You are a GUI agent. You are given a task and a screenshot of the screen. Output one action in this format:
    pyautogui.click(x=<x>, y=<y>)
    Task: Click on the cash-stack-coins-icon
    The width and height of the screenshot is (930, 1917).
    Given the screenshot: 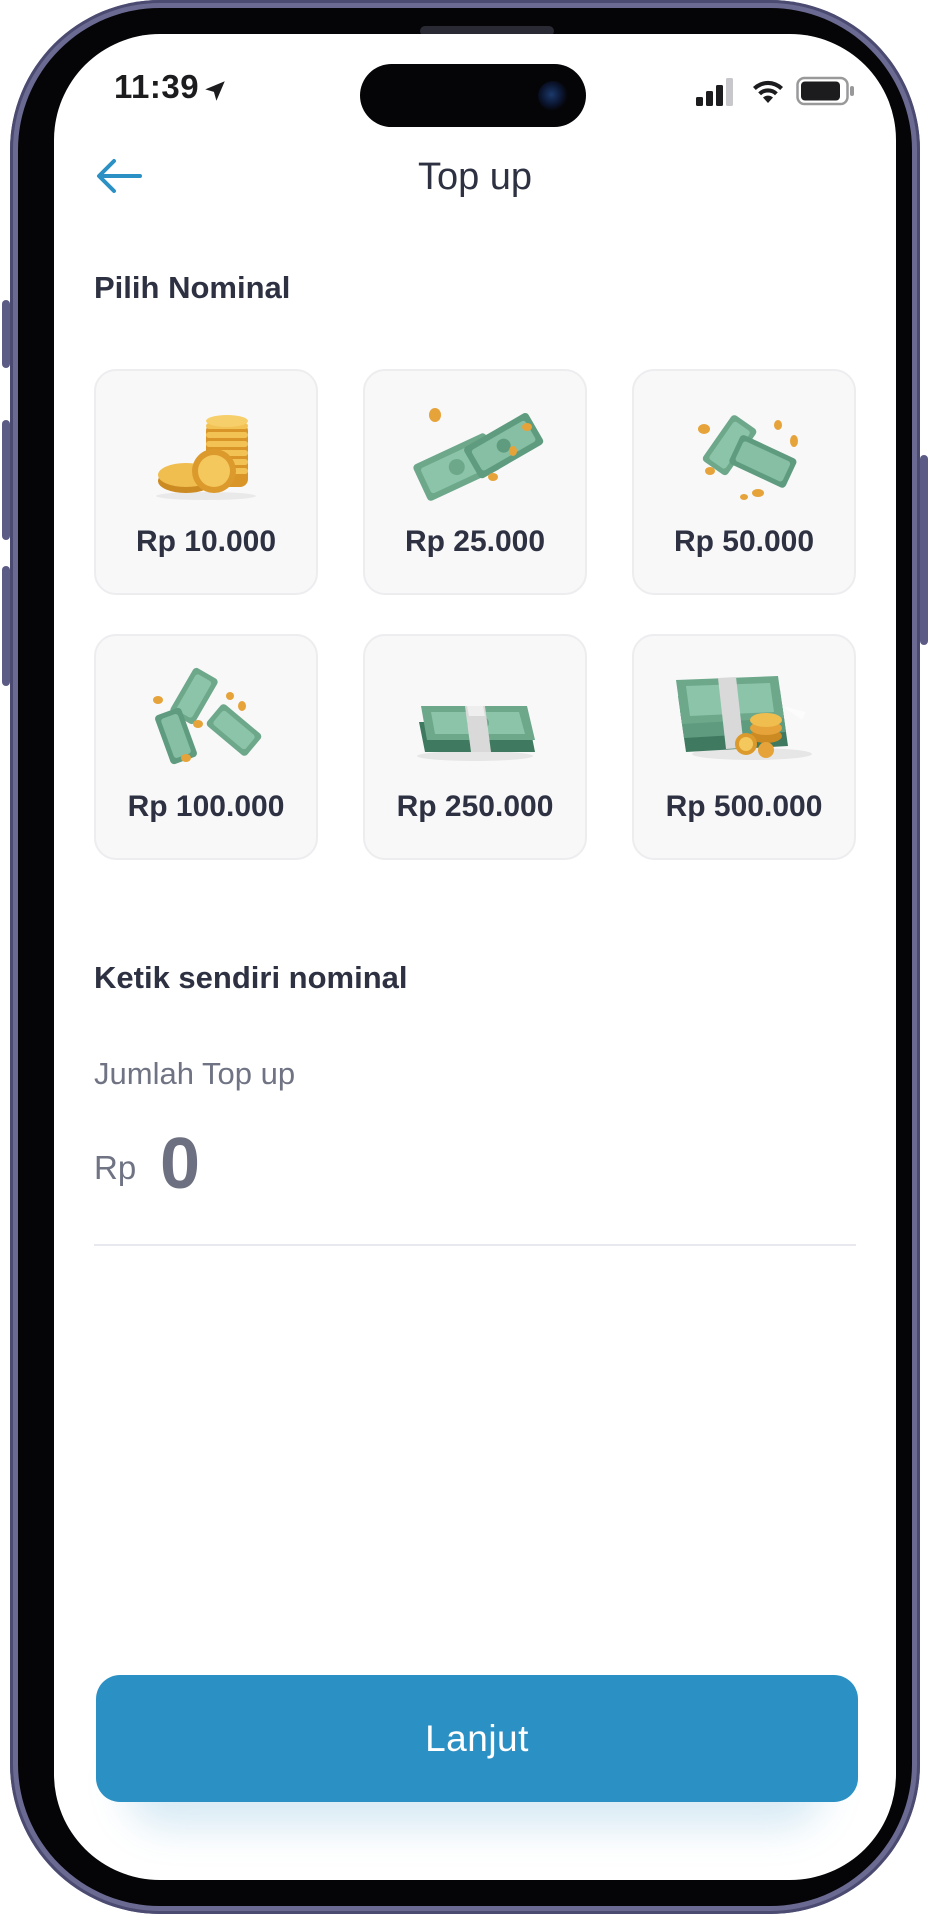 What is the action you would take?
    pyautogui.click(x=744, y=718)
    